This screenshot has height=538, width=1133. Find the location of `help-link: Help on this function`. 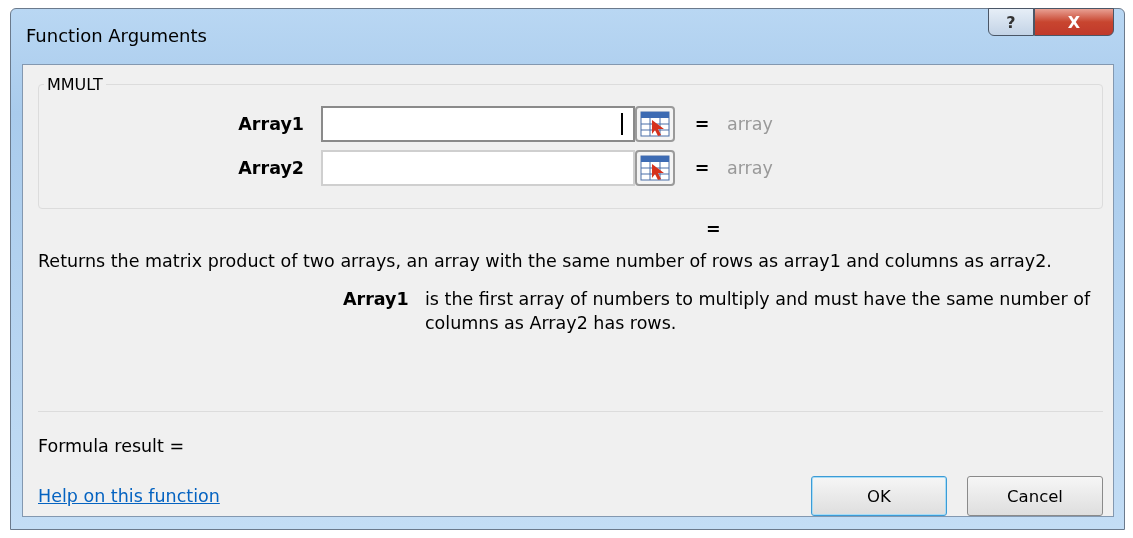

help-link: Help on this function is located at coordinates (129, 496).